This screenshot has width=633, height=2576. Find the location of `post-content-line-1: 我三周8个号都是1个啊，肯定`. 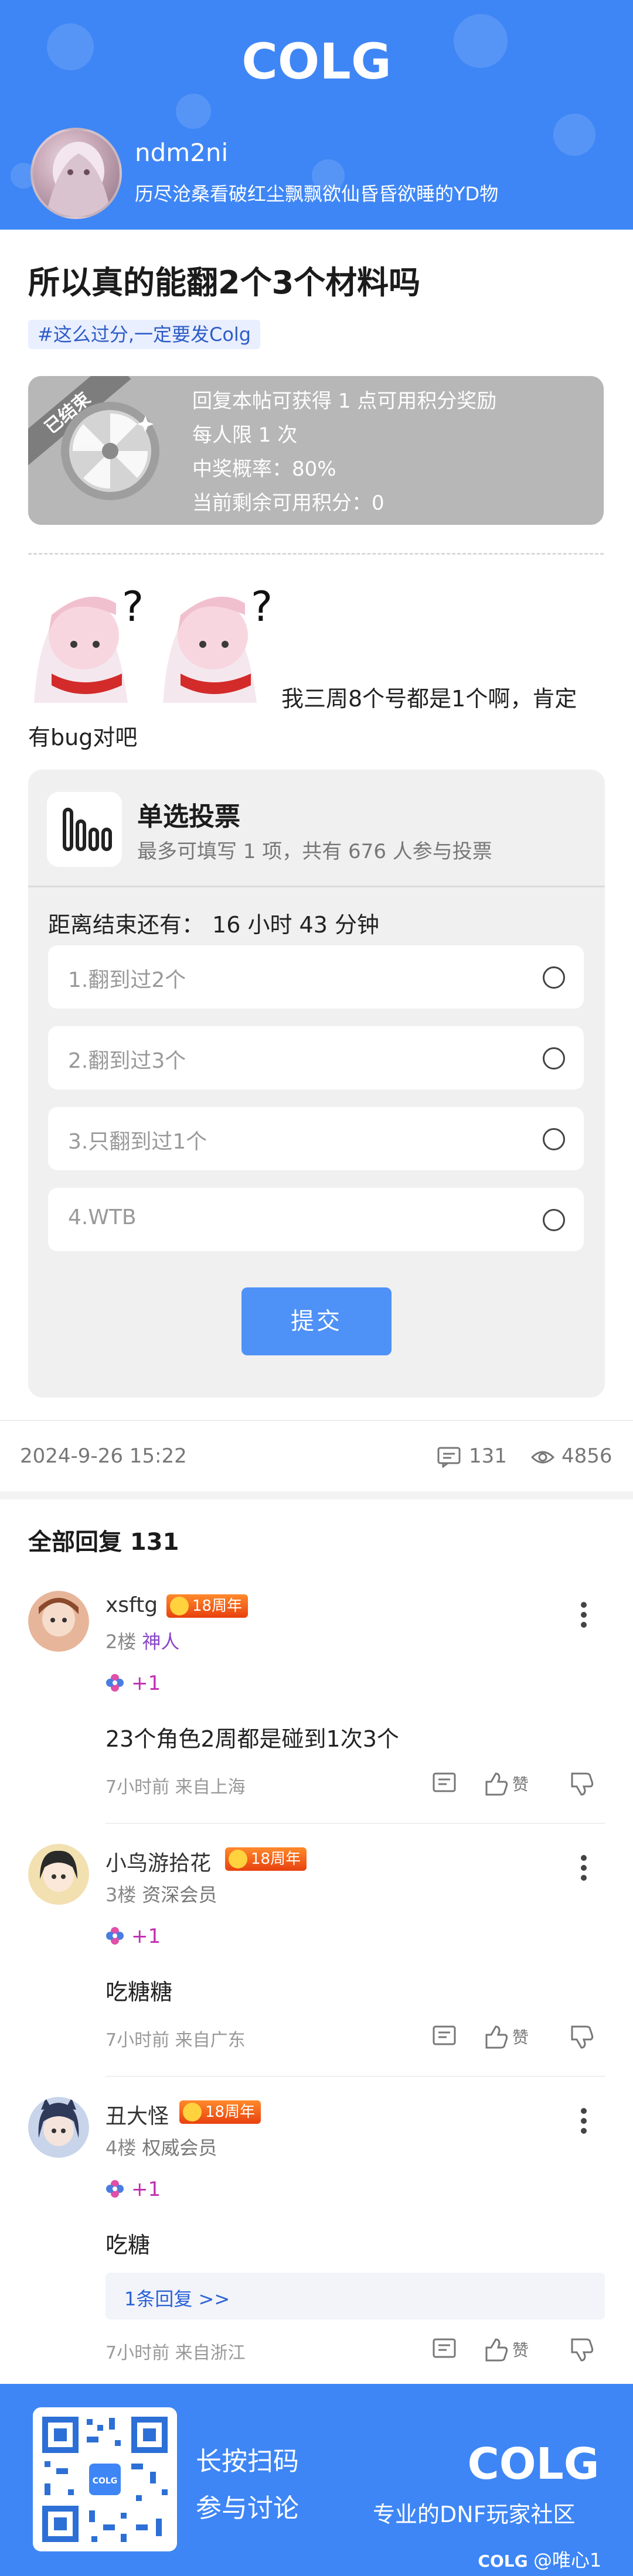

post-content-line-1: 我三周8个号都是1个啊，肯定 is located at coordinates (429, 699).